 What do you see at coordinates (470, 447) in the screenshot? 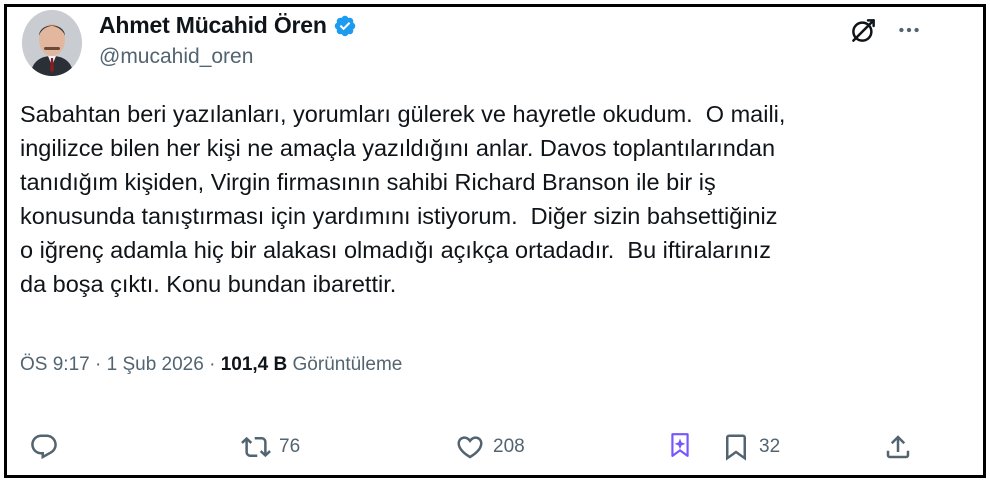
I see `heart-icon` at bounding box center [470, 447].